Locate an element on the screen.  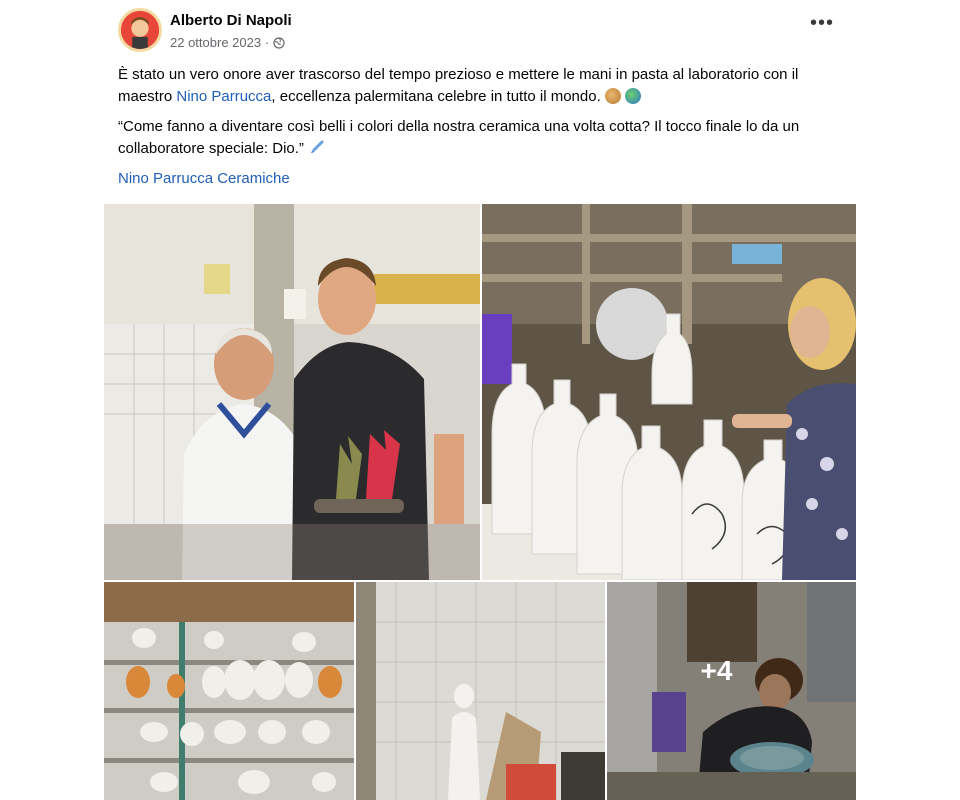
photo-4-image is located at coordinates (480, 691).